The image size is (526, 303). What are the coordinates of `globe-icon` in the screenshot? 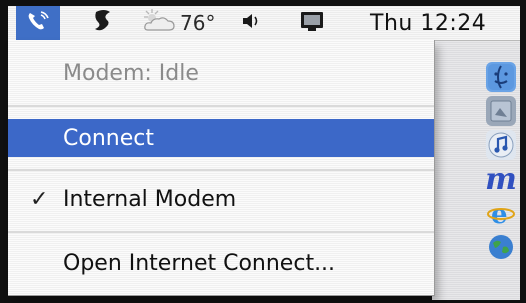 It's located at (501, 247).